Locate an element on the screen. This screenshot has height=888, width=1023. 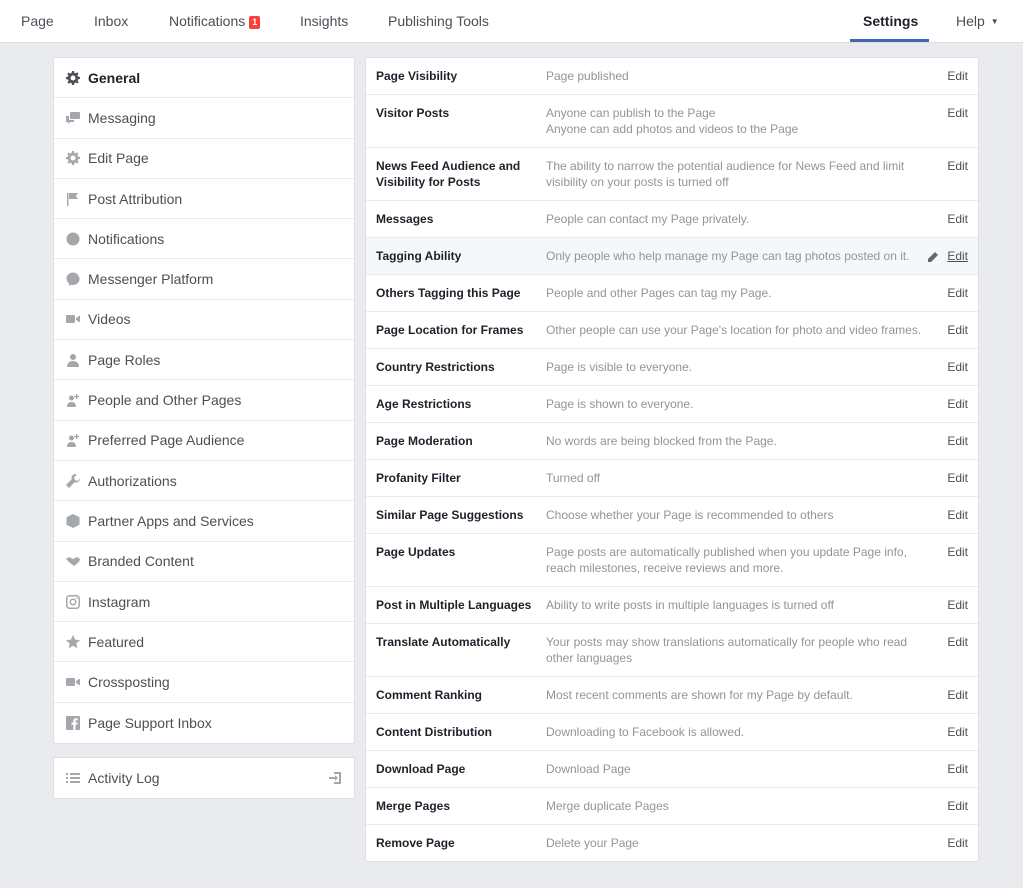
nav-help: Help ▼ is located at coordinates (977, 21).